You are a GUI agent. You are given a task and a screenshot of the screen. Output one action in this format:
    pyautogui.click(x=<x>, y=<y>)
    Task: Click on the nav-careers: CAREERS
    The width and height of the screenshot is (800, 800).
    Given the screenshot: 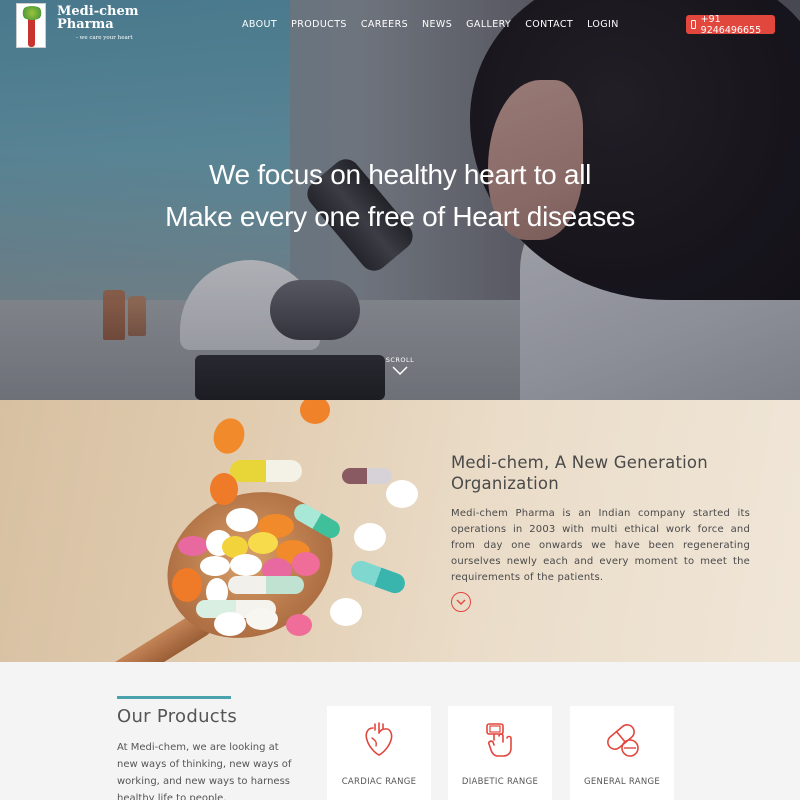 What is the action you would take?
    pyautogui.click(x=384, y=24)
    